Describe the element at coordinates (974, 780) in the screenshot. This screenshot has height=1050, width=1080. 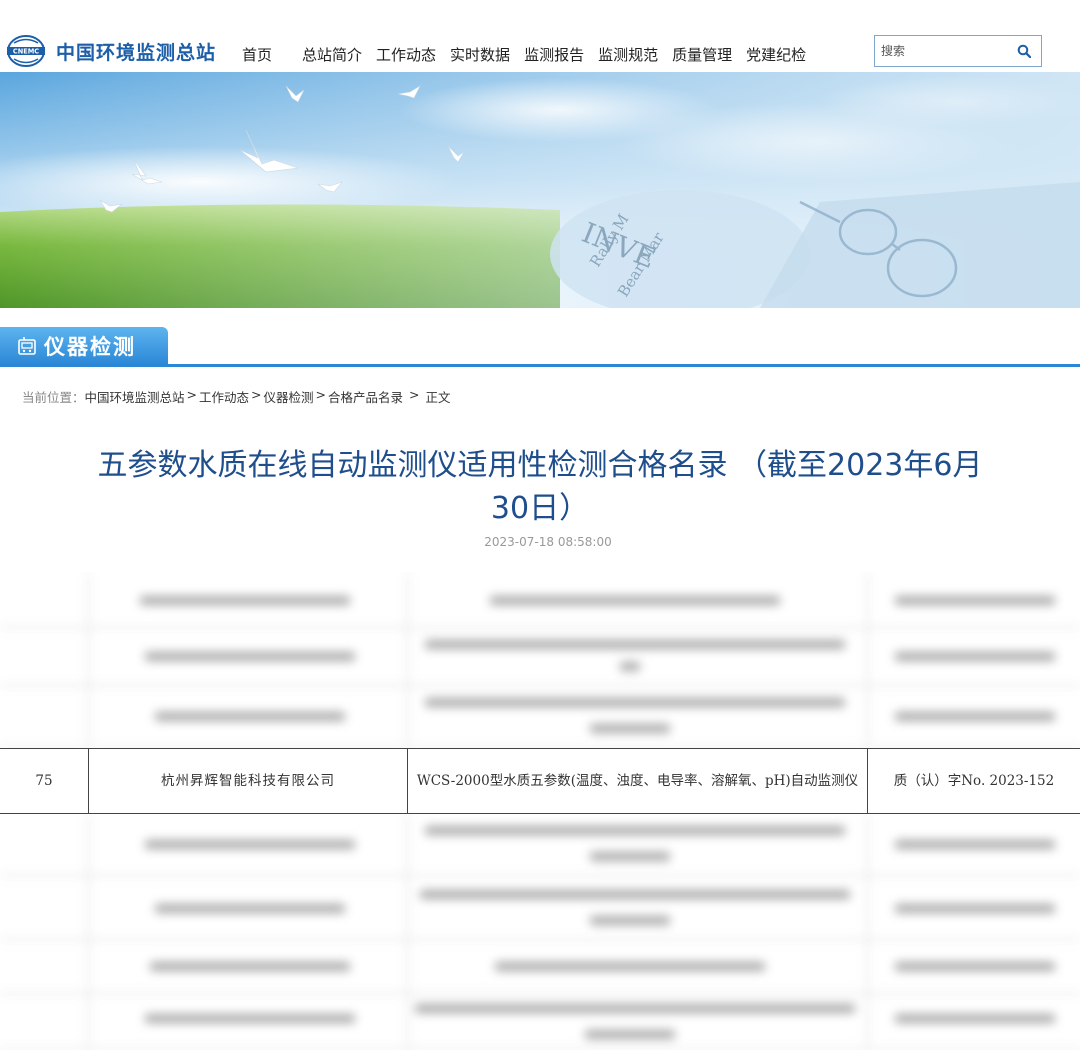
I see `row-certificate: 质（认）字No. 2023-152` at that location.